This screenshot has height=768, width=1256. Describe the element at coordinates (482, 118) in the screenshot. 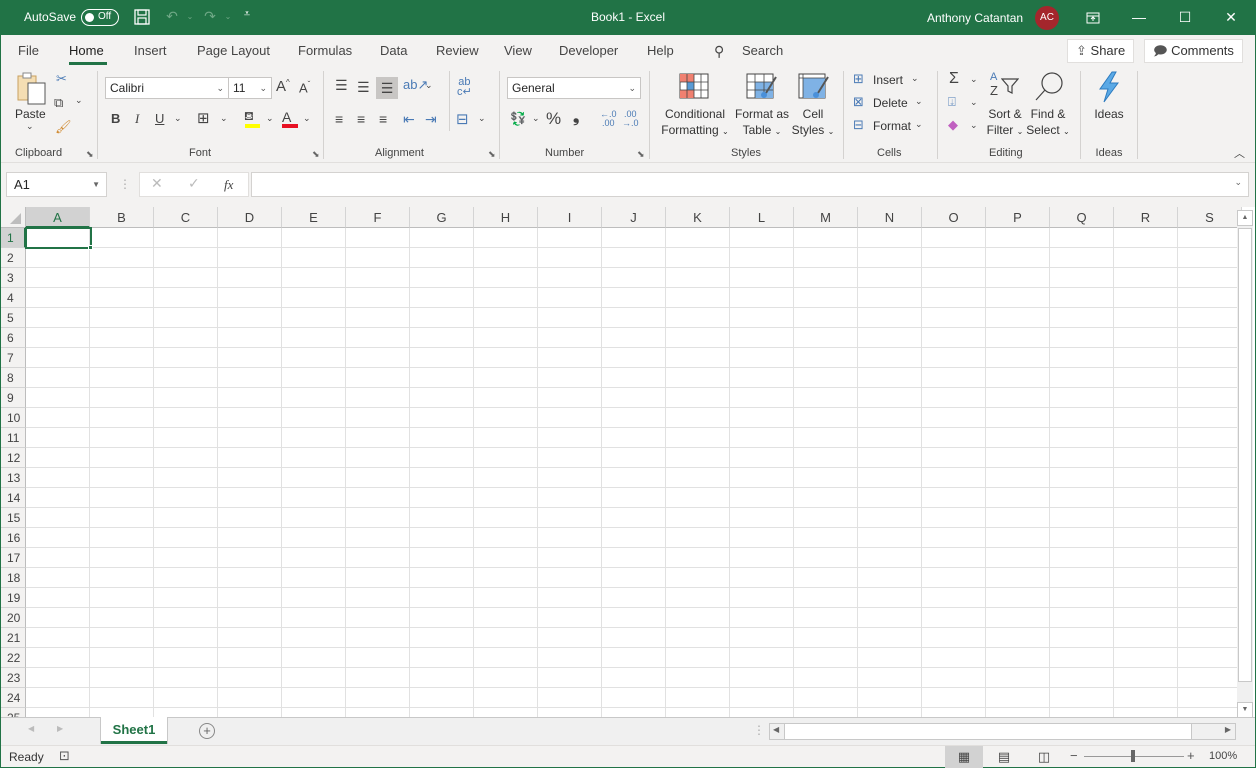

I see `merge-dropdown-icon: ⌄` at that location.